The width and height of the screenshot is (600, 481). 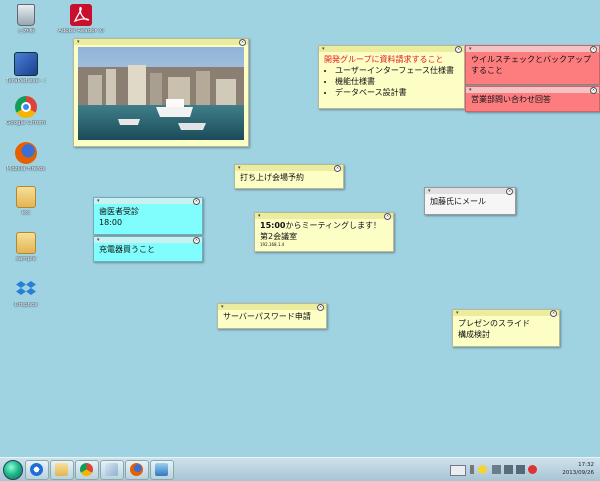 What do you see at coordinates (26, 197) in the screenshot?
I see `folder-icon` at bounding box center [26, 197].